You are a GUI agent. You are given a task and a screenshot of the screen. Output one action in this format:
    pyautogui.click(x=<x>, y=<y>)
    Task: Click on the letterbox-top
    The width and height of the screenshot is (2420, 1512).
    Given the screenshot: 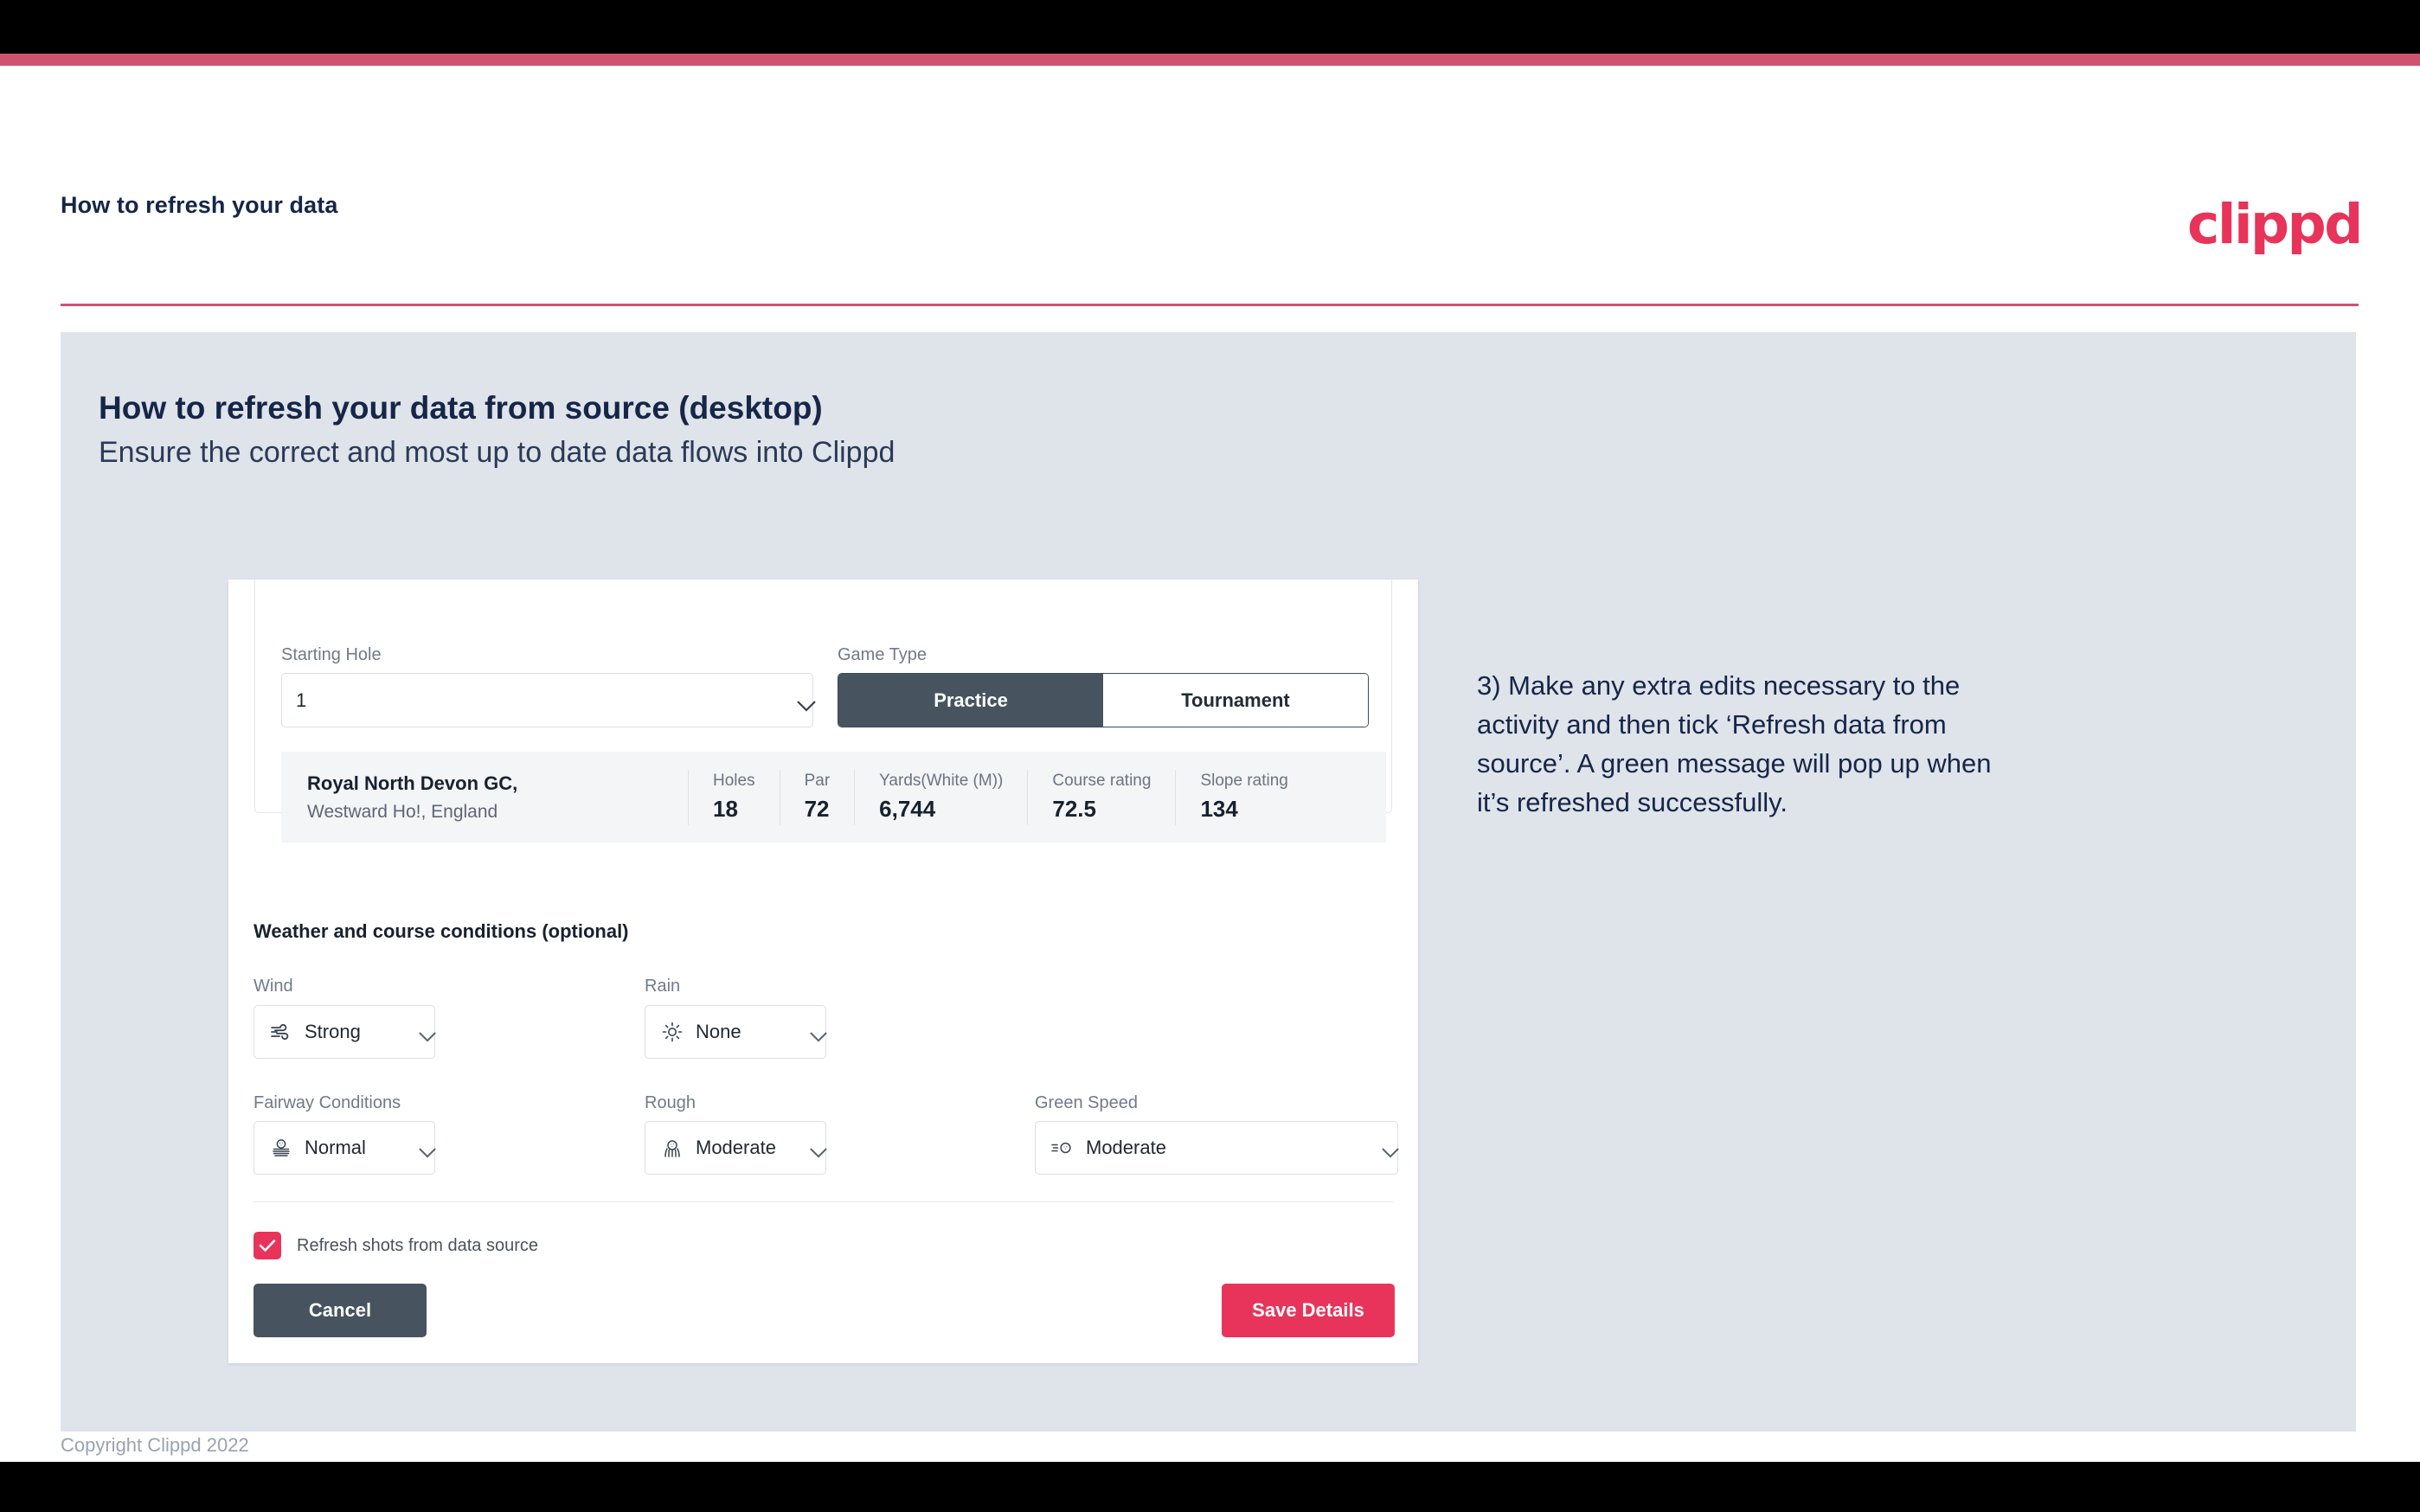 What is the action you would take?
    pyautogui.click(x=1210, y=27)
    